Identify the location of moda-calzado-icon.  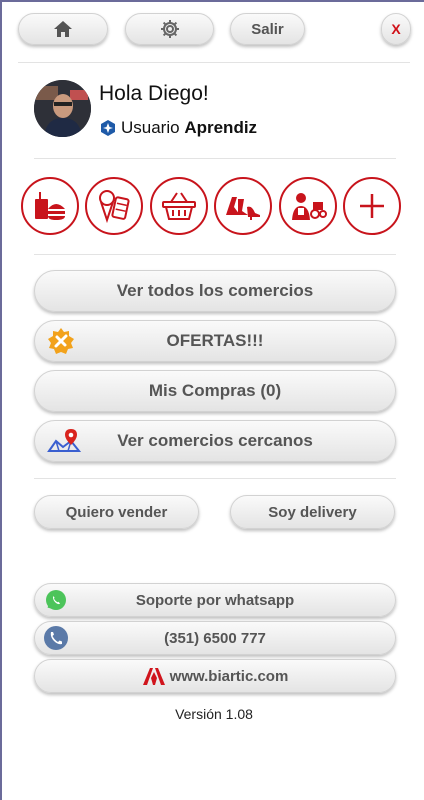
(243, 208).